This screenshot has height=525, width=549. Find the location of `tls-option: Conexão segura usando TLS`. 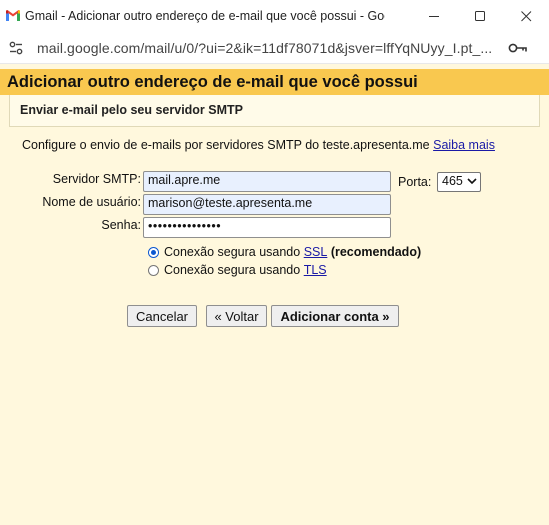

tls-option: Conexão segura usando TLS is located at coordinates (237, 270).